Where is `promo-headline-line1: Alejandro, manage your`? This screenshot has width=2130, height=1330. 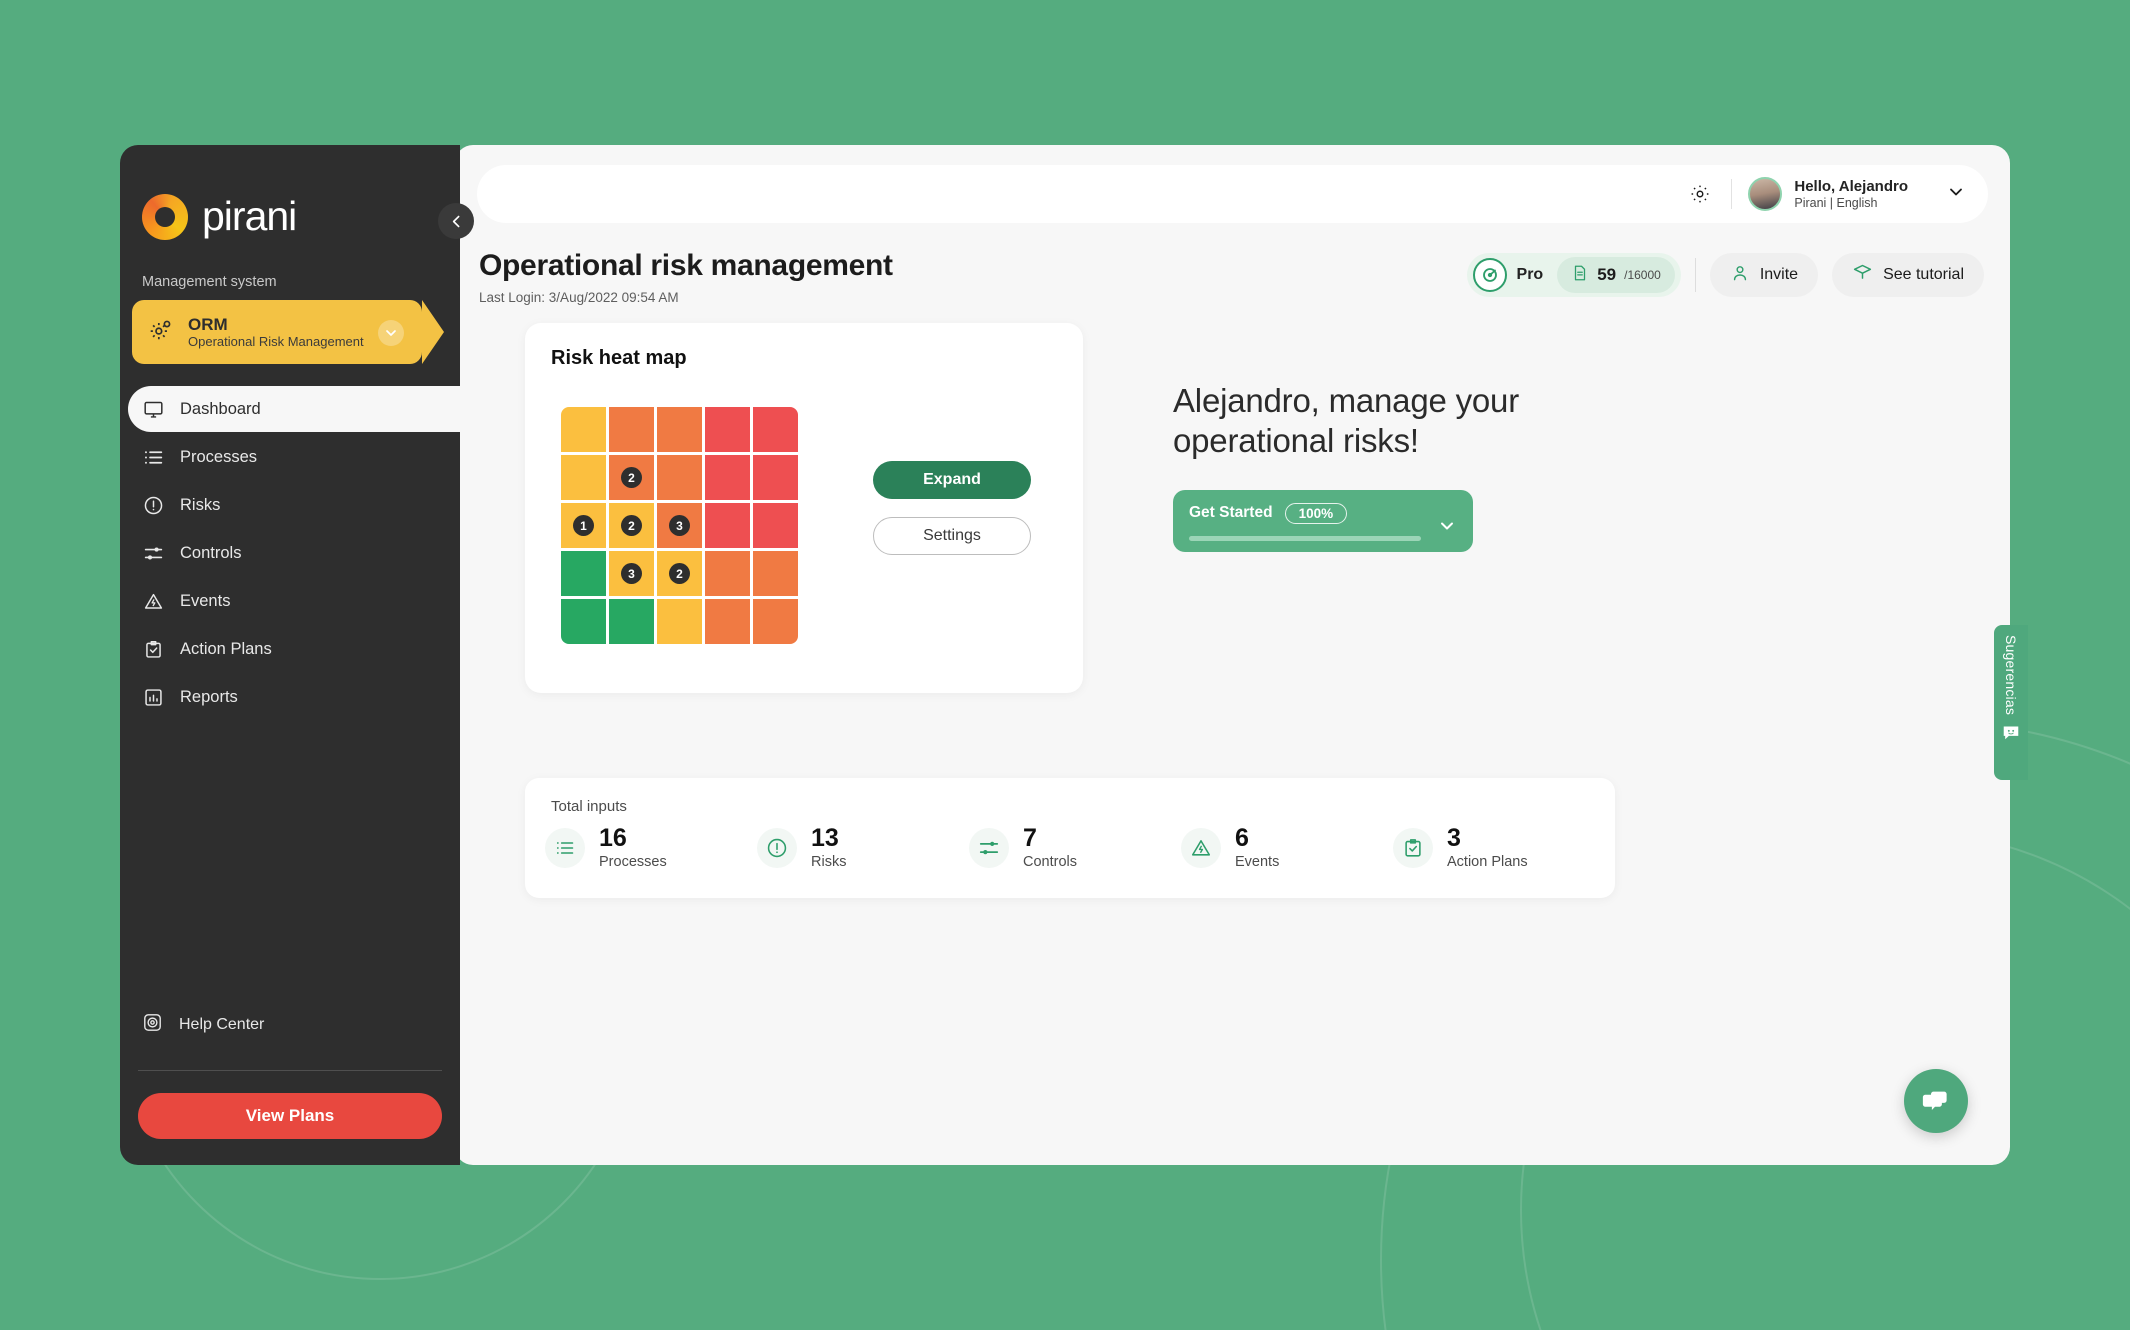 promo-headline-line1: Alejandro, manage your is located at coordinates (1346, 400).